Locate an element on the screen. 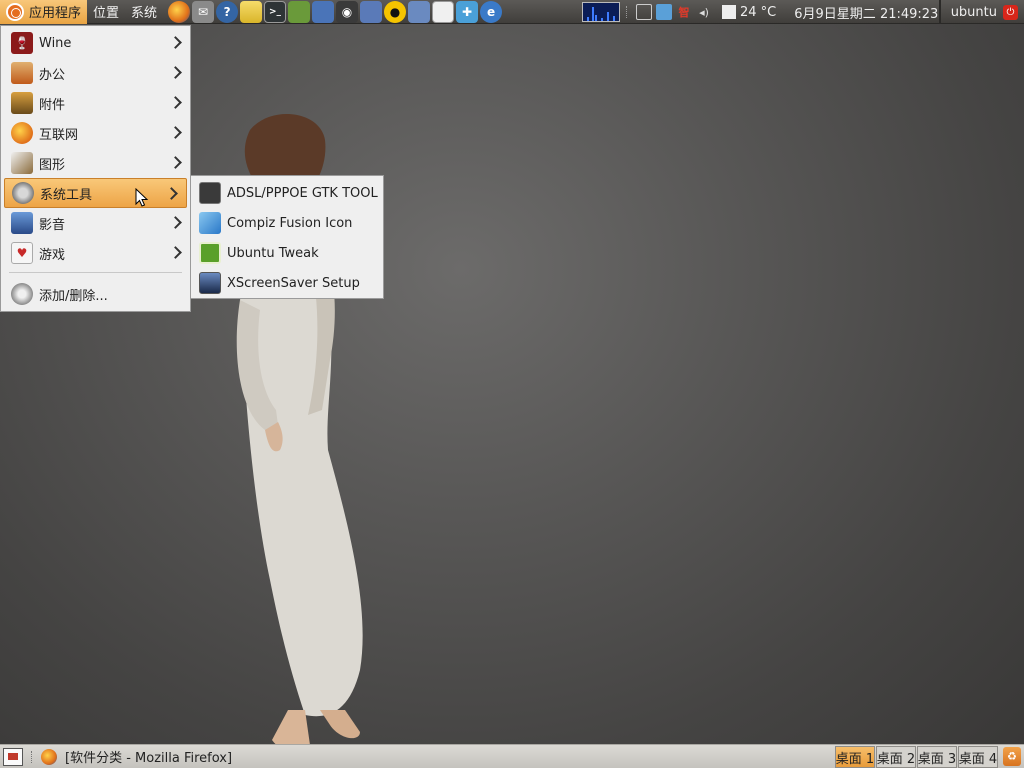 The image size is (1024, 768). menu-item-internet: 互联网 is located at coordinates (95, 133).